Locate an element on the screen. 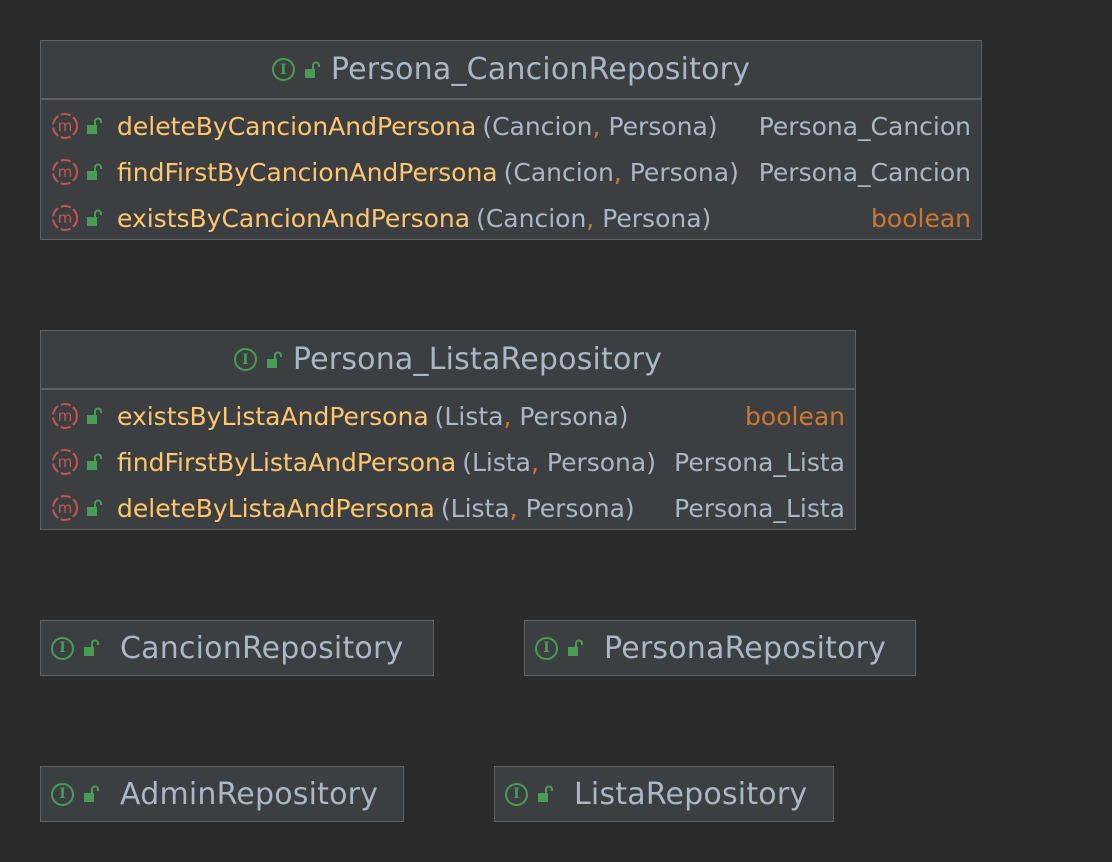  node-title: ListaRepository is located at coordinates (691, 794).